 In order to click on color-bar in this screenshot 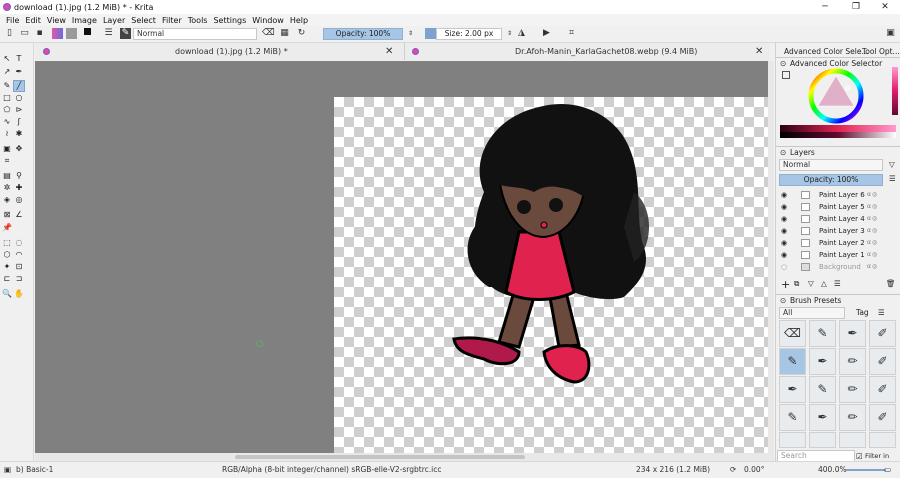, I will do `click(838, 128)`.